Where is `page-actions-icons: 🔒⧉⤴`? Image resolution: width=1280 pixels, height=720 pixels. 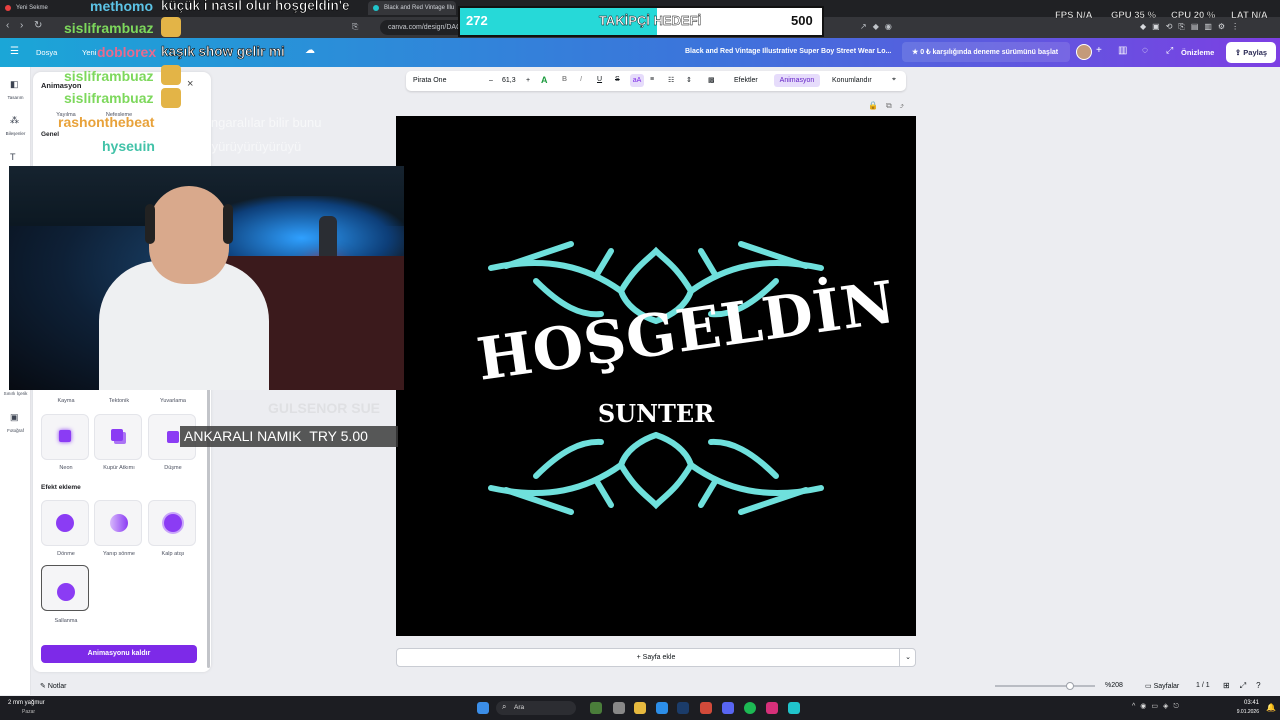 page-actions-icons: 🔒⧉⤴ is located at coordinates (890, 106).